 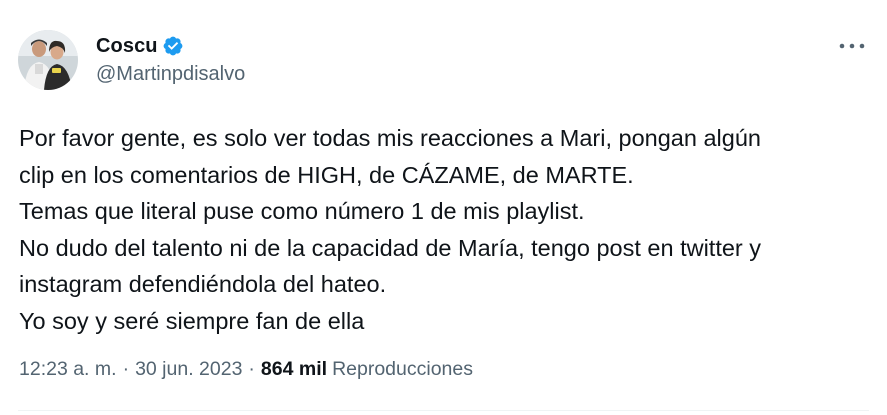 I want to click on author-avatar, so click(x=48, y=60).